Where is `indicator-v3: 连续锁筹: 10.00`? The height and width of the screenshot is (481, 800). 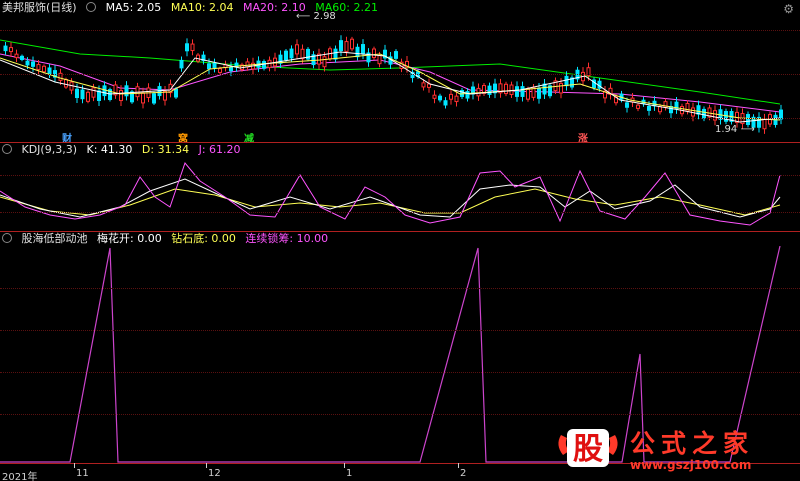 indicator-v3: 连续锁筹: 10.00 is located at coordinates (287, 238).